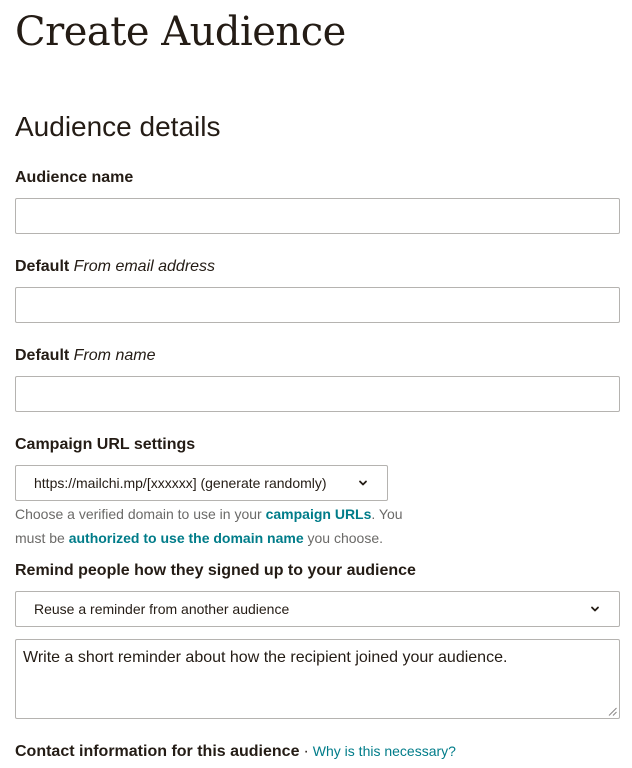 The height and width of the screenshot is (768, 632). What do you see at coordinates (317, 216) in the screenshot?
I see `audience-name-input` at bounding box center [317, 216].